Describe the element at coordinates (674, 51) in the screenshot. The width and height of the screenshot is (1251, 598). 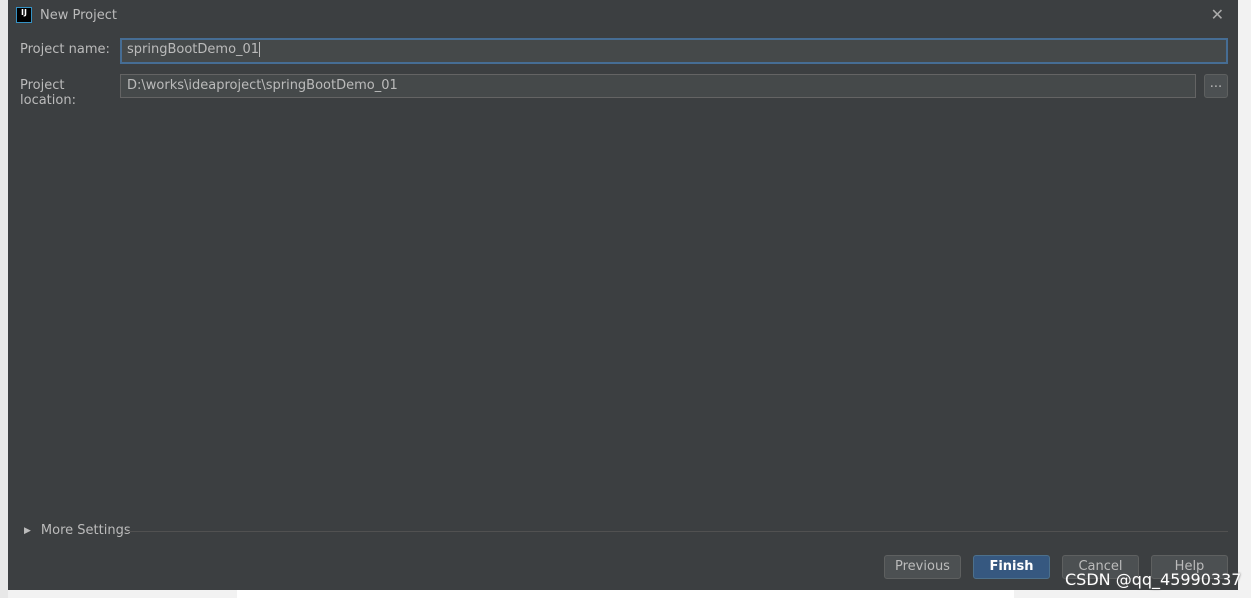
I see `project-name-input: springBootDemo_01` at that location.